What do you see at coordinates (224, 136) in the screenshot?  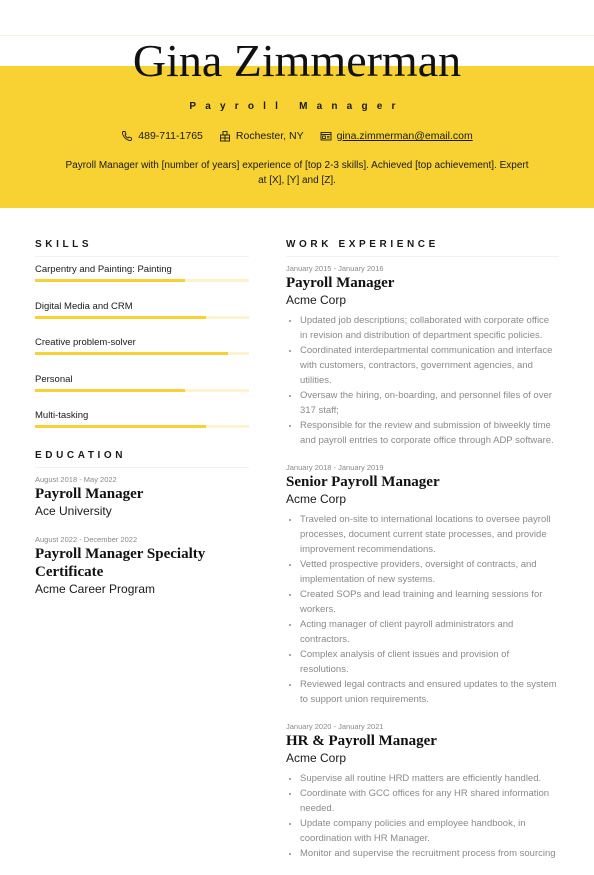 I see `building-icon` at bounding box center [224, 136].